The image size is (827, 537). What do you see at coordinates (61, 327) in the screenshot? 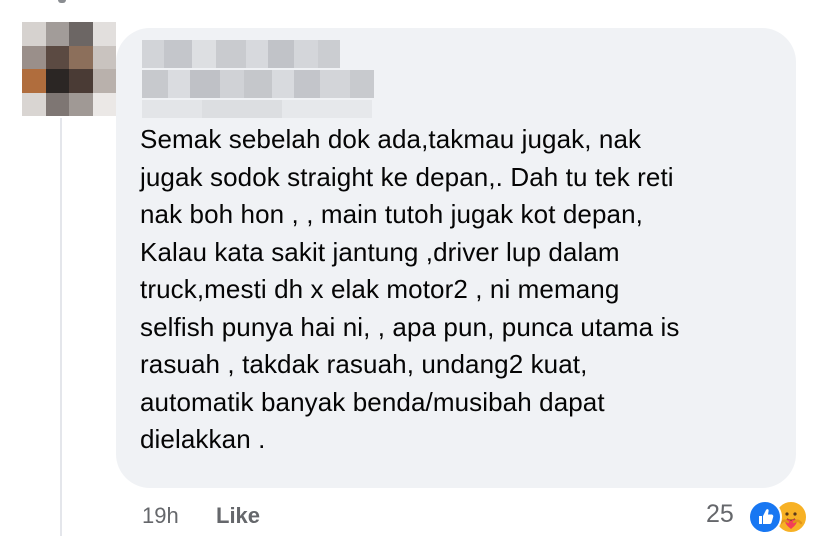
I see `thread-line` at bounding box center [61, 327].